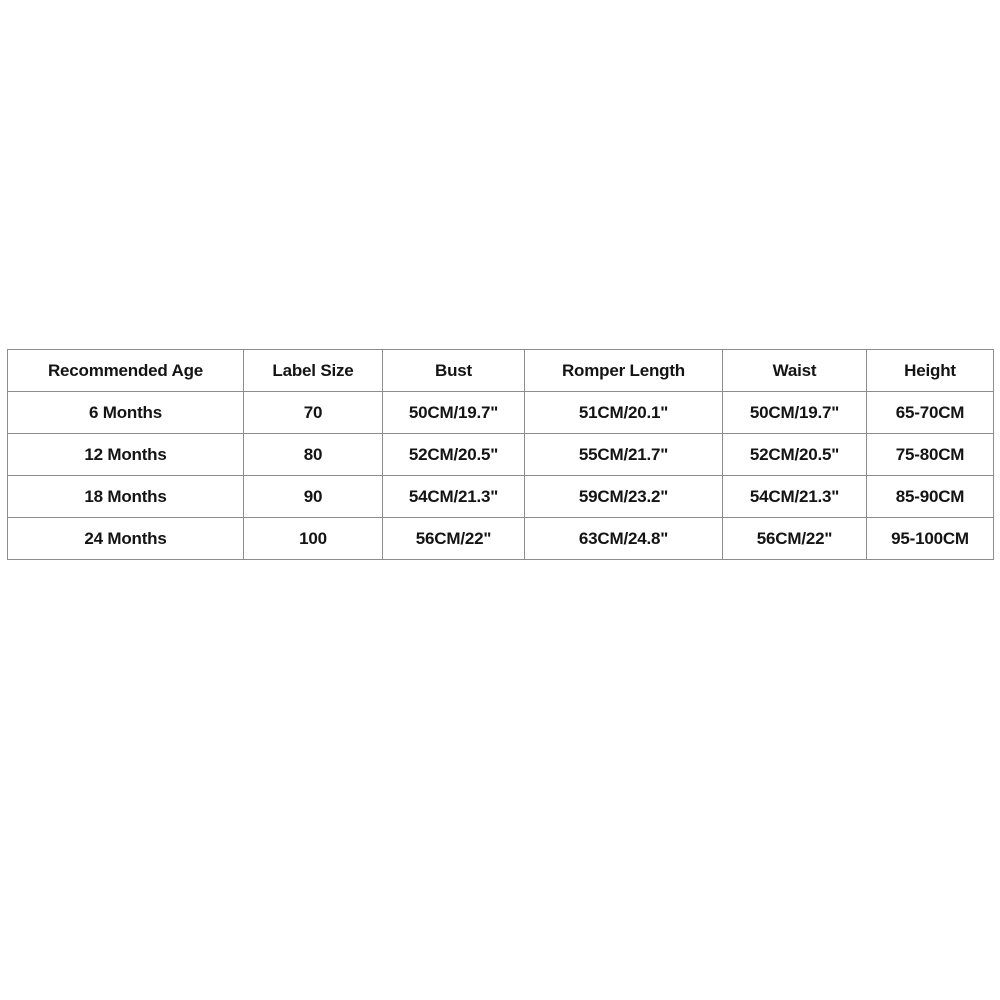 This screenshot has height=1000, width=1000. Describe the element at coordinates (623, 370) in the screenshot. I see `column-header-romper-length: Romper Length` at that location.